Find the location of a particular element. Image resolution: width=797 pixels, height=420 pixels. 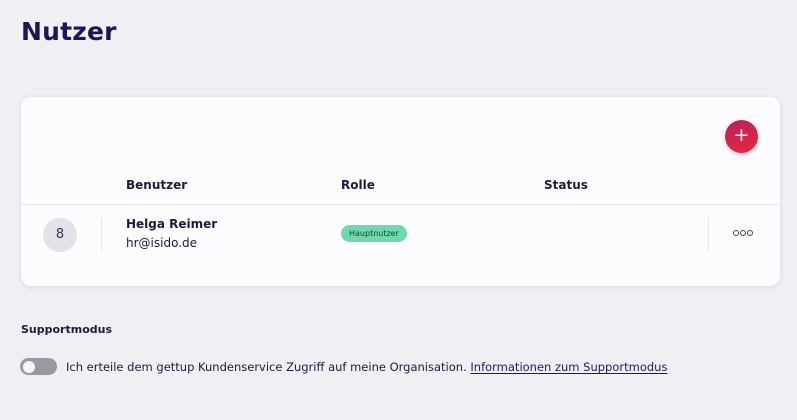

more-options-icon is located at coordinates (743, 233).